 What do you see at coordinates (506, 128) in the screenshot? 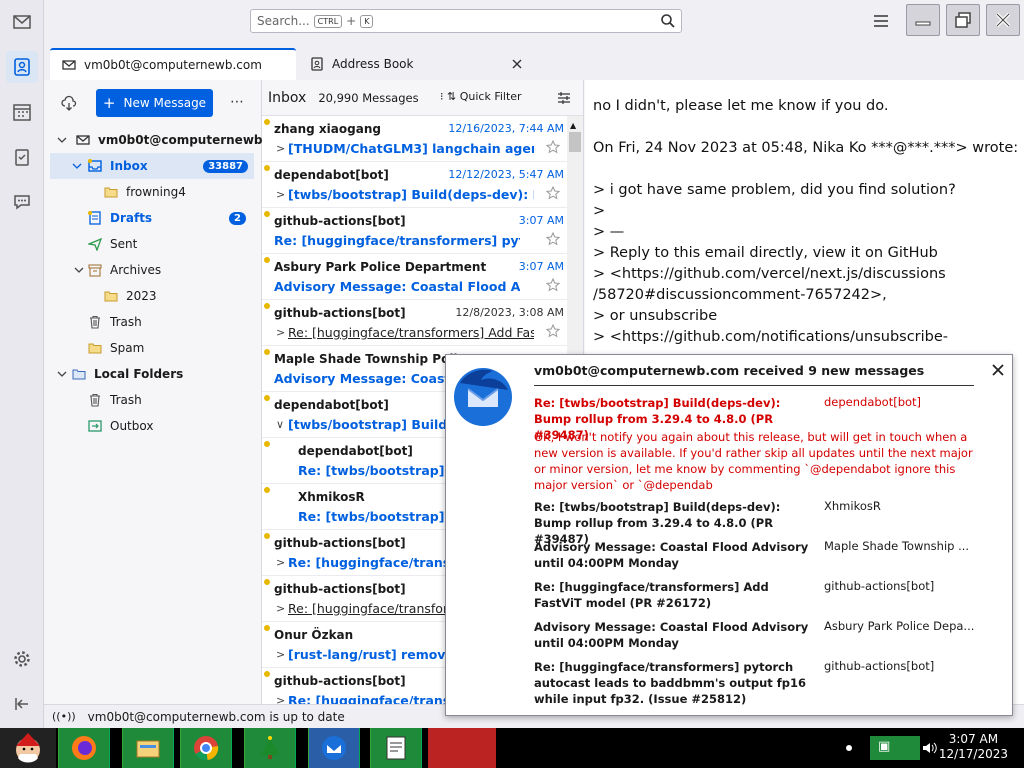
I see `message-date: 12/16/2023, 7:44 AM` at bounding box center [506, 128].